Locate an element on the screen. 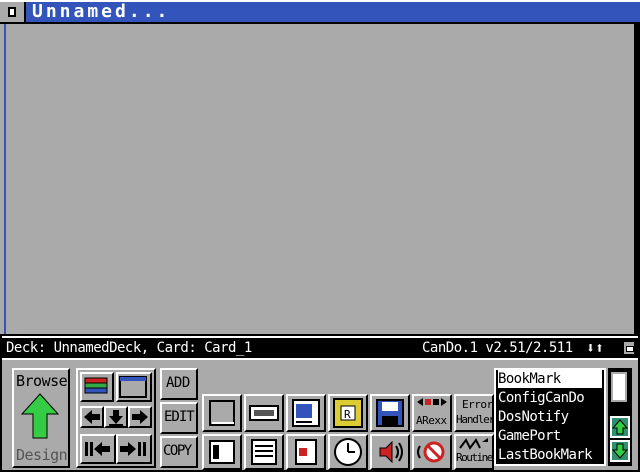  copy-button: COPY is located at coordinates (179, 452).